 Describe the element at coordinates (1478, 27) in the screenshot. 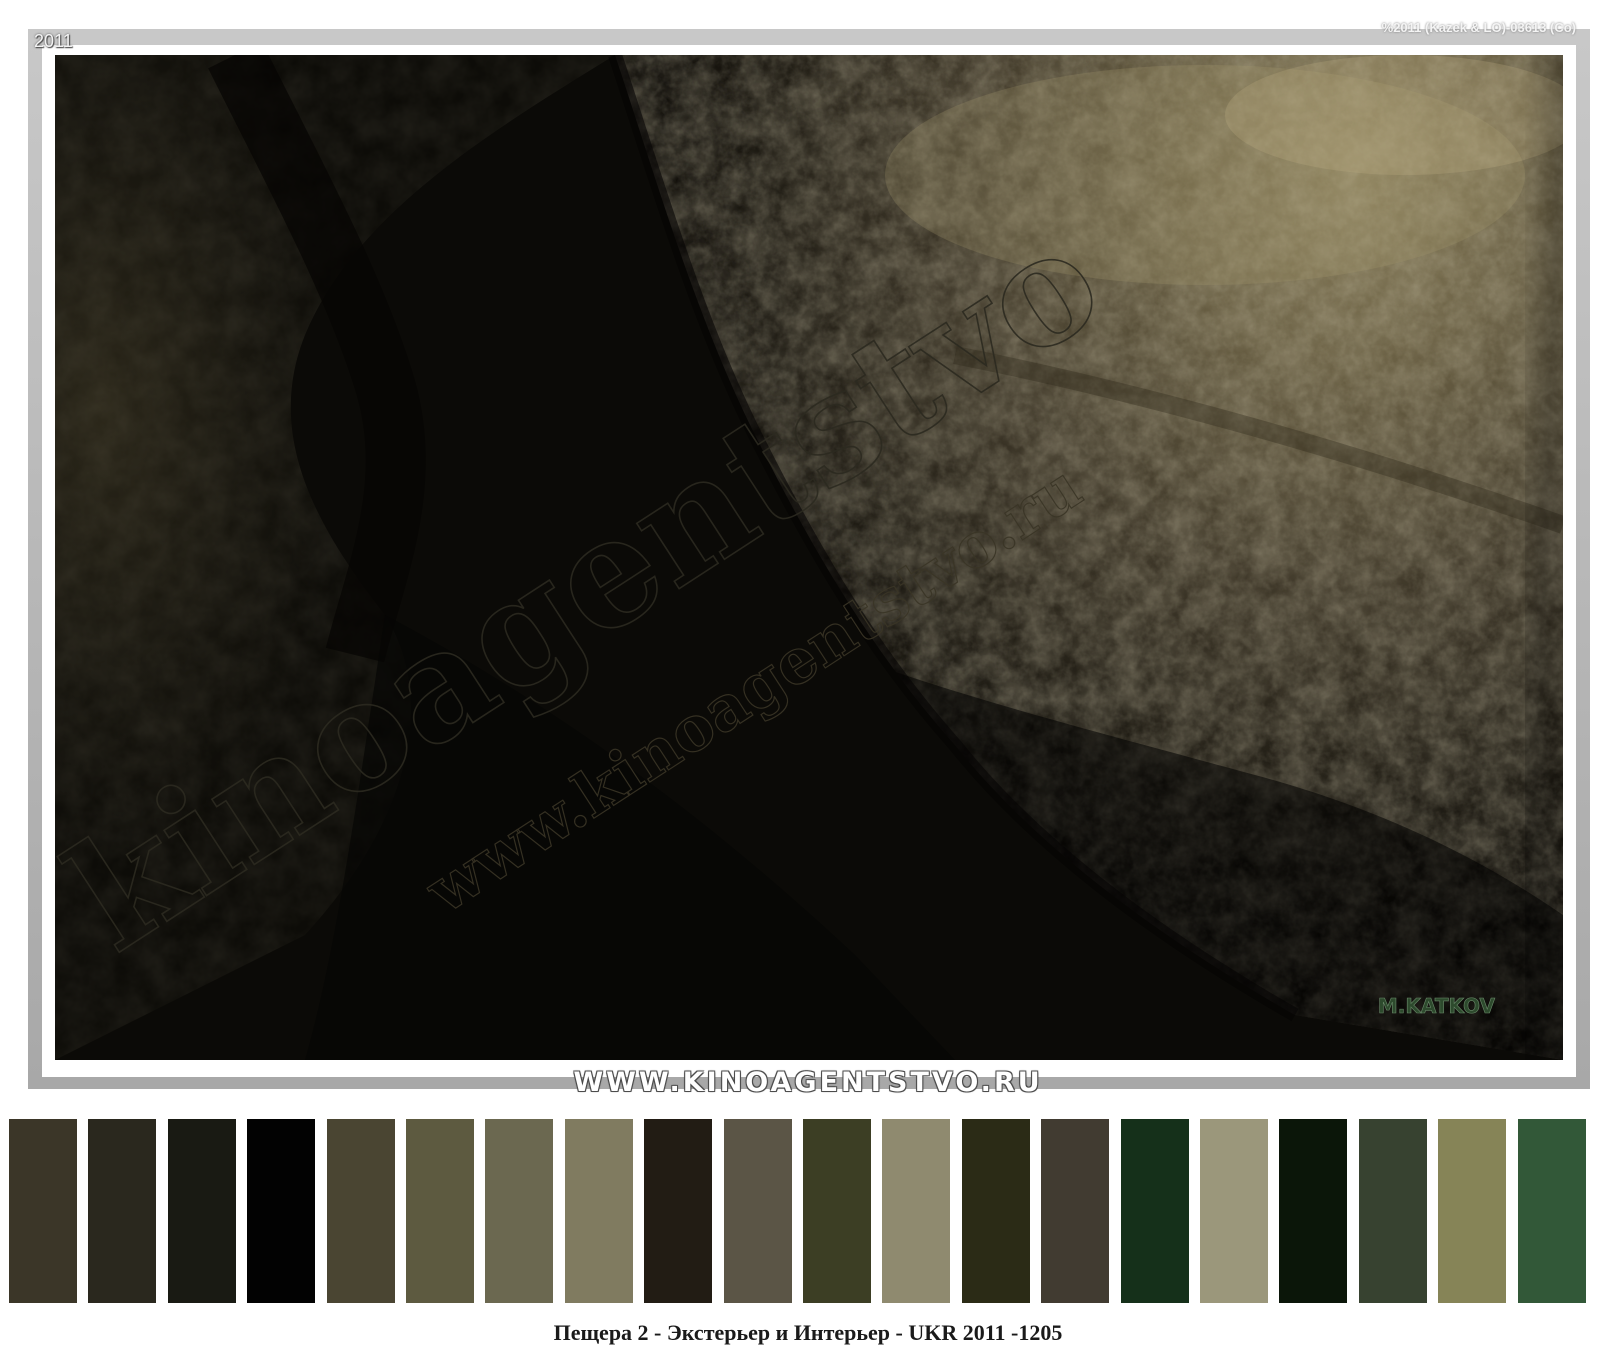

I see `copyright-stamp: %2011 (Kazek & LO)-03613 (Co)` at that location.